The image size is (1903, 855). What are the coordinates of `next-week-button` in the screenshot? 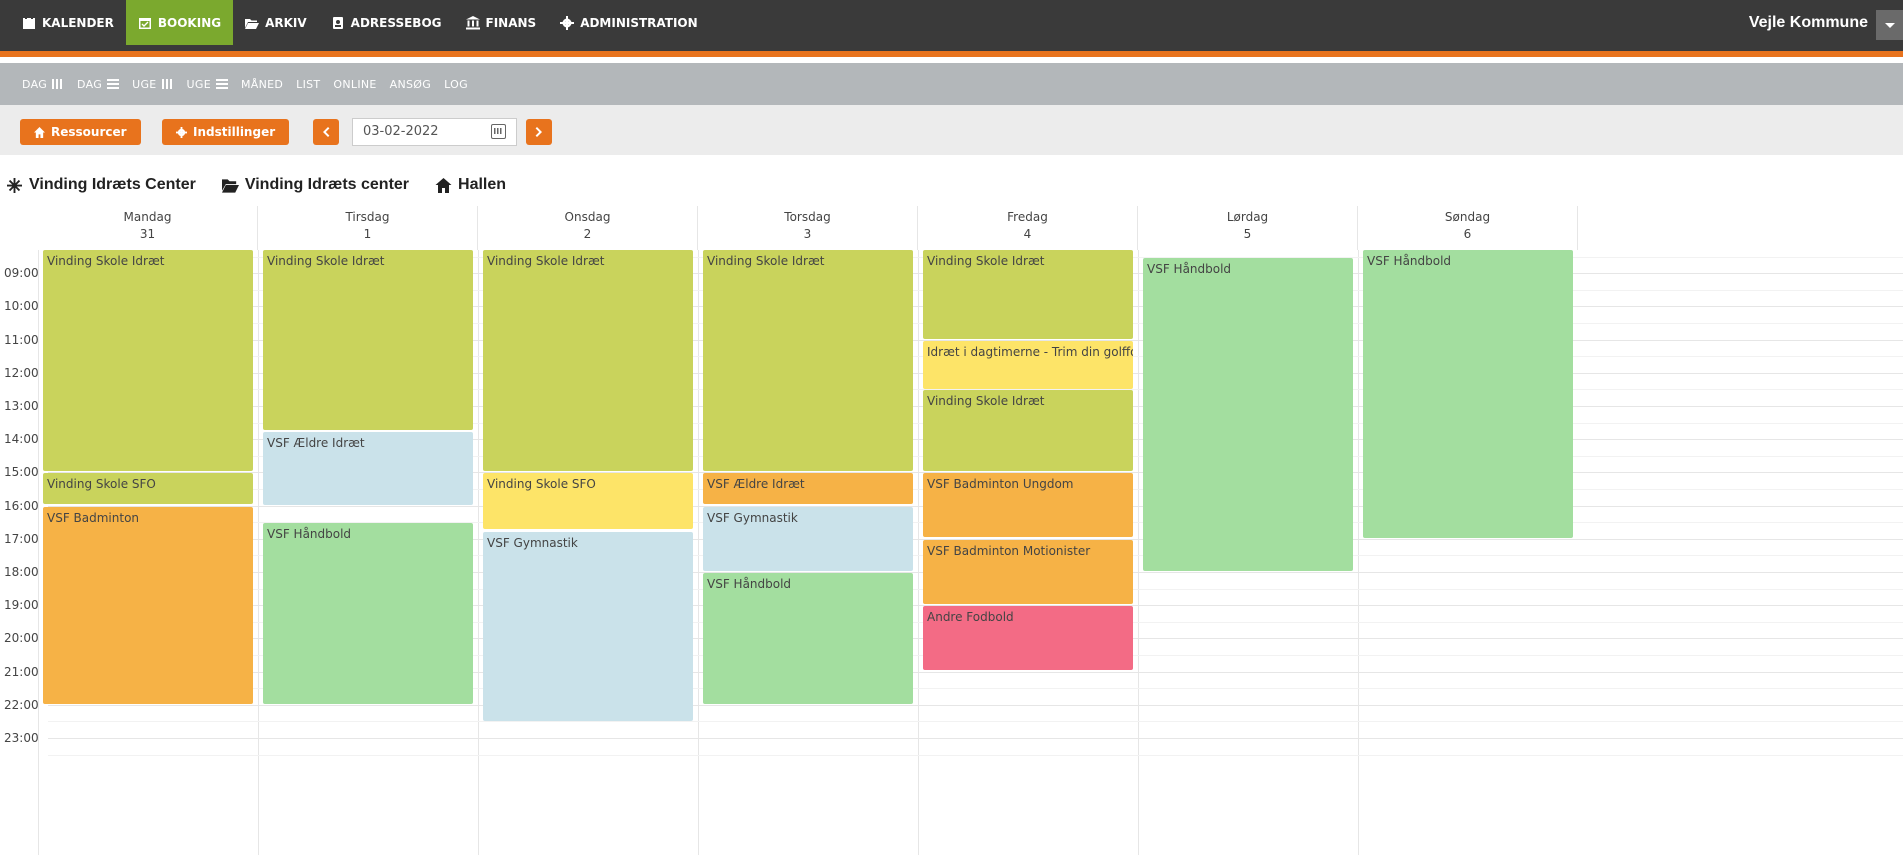 It's located at (539, 132).